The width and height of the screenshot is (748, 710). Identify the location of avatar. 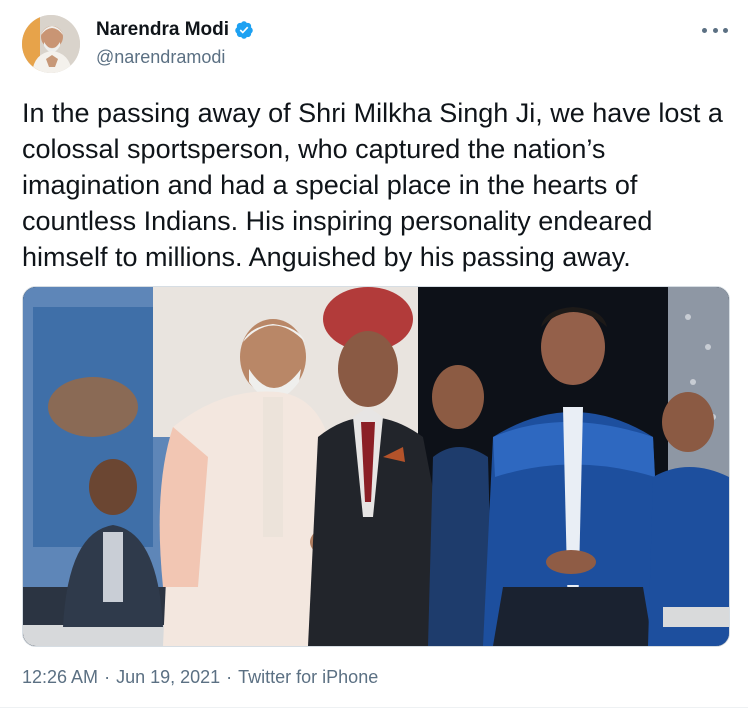
(51, 44).